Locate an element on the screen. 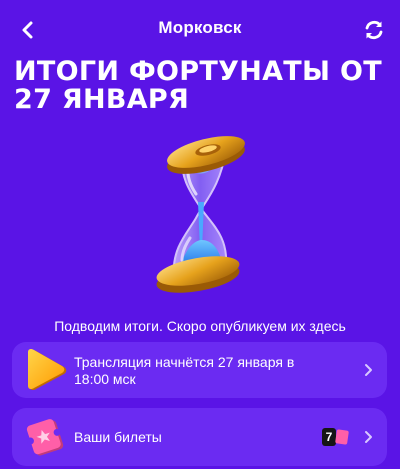  refresh-button is located at coordinates (374, 30).